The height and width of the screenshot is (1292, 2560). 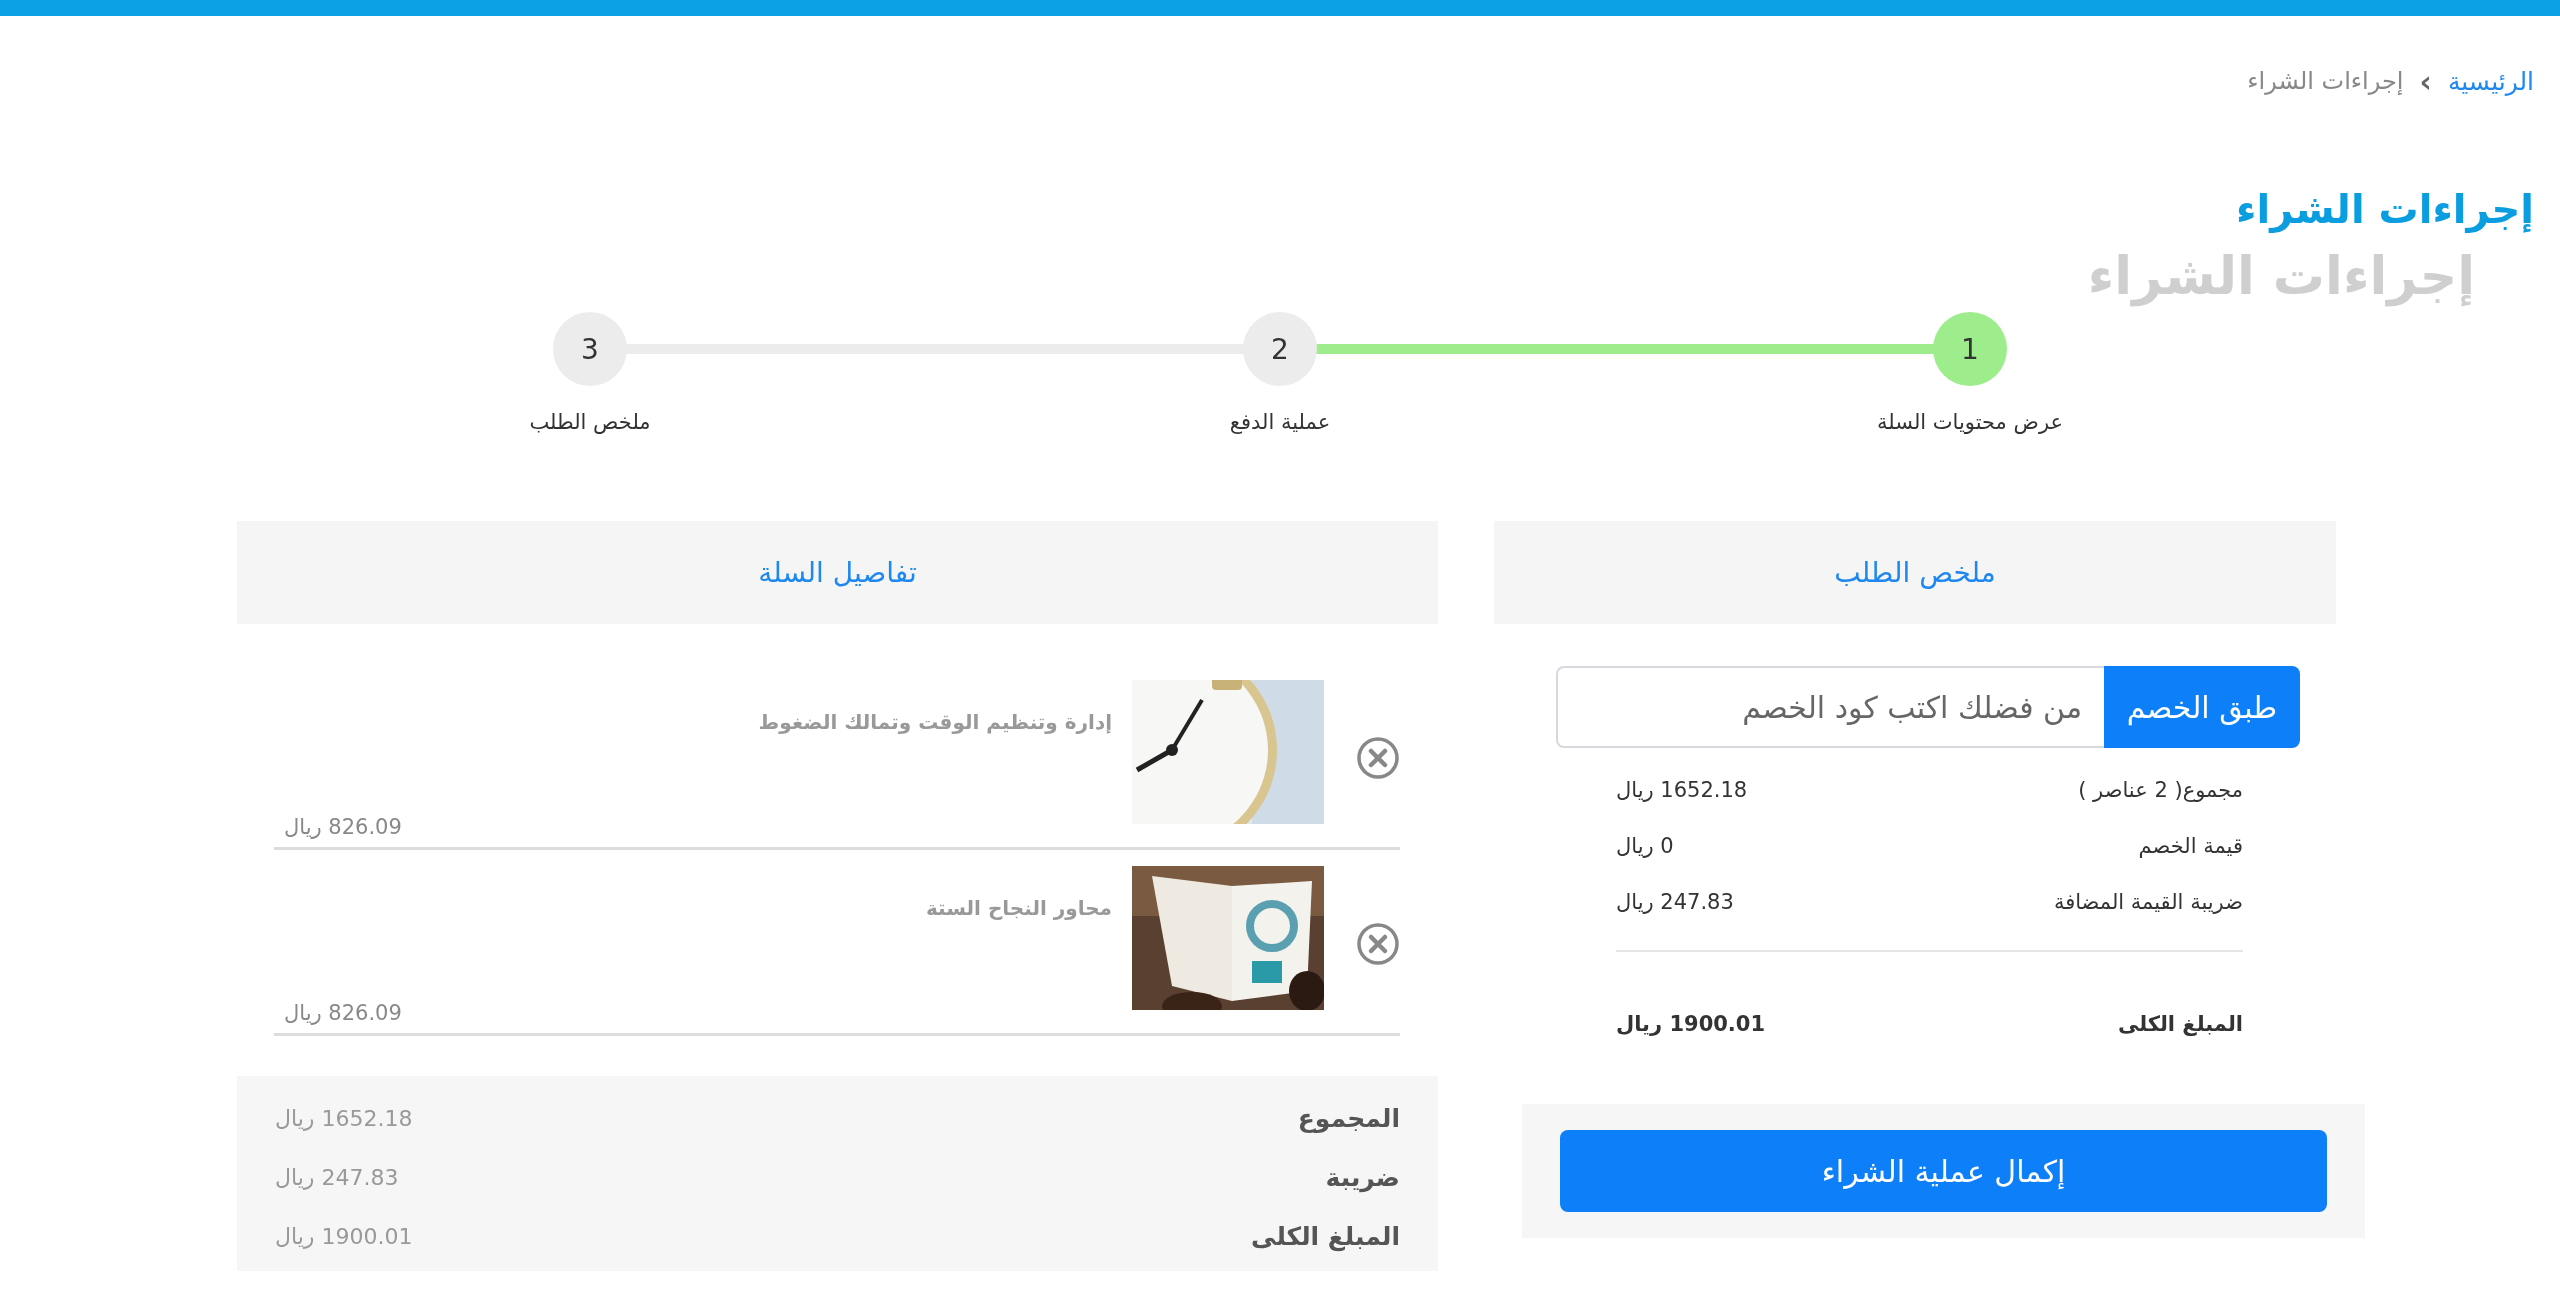 What do you see at coordinates (337, 1177) in the screenshot?
I see `totals-value: 247.83 ريال` at bounding box center [337, 1177].